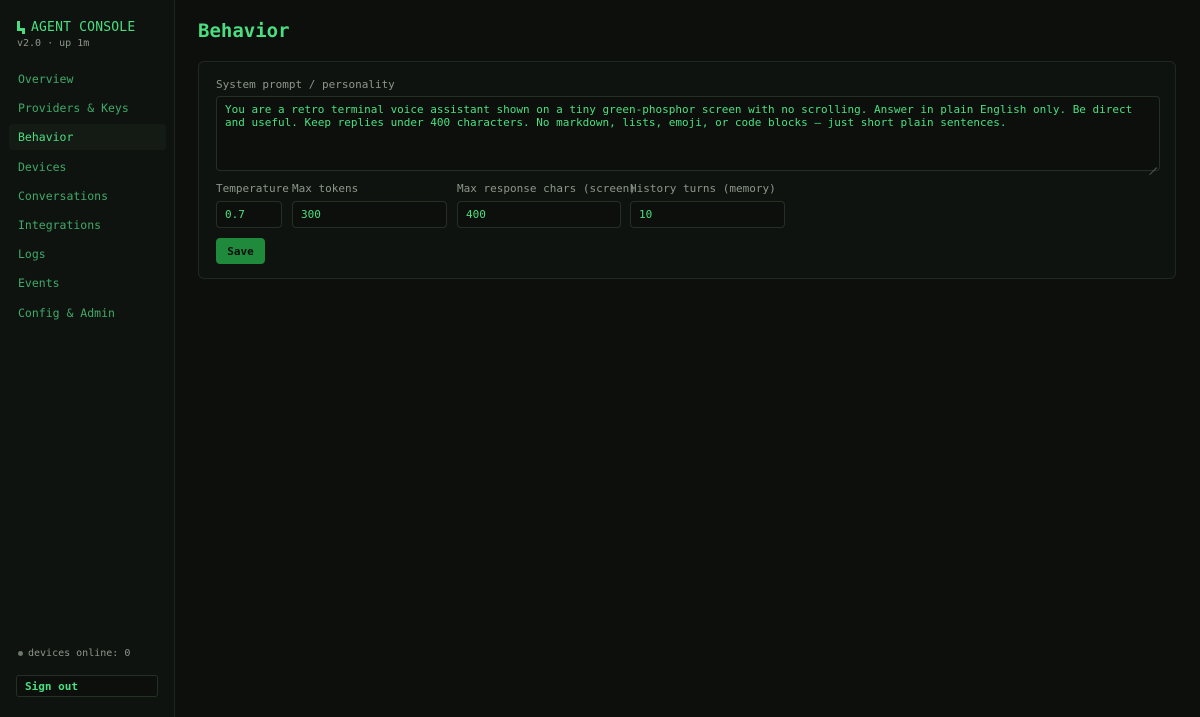 This screenshot has width=1200, height=717. What do you see at coordinates (87, 79) in the screenshot?
I see `sidebar-item-overview: Overview` at bounding box center [87, 79].